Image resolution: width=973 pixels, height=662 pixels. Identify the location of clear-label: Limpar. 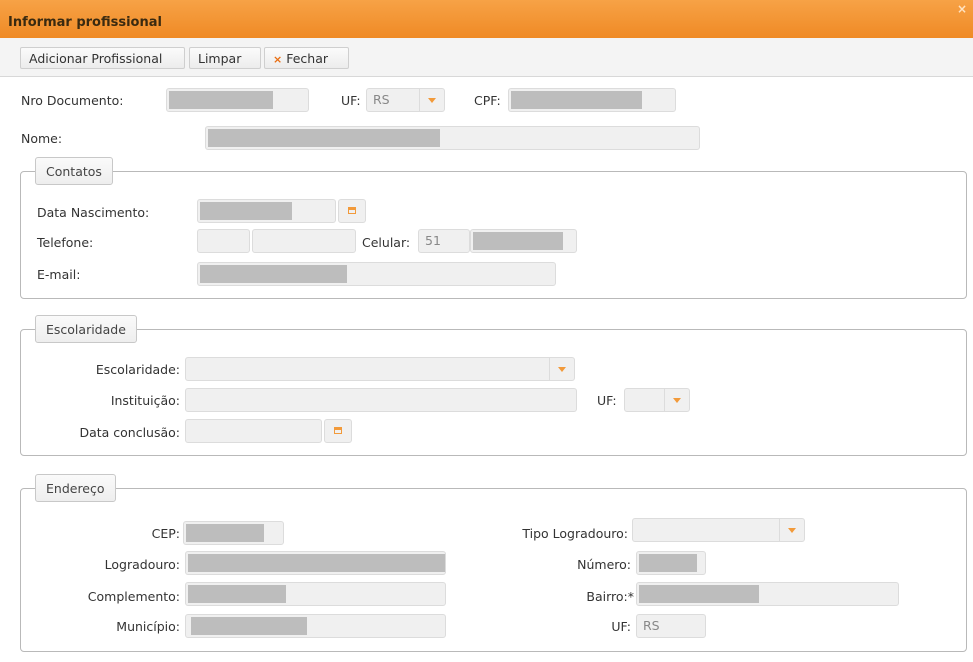
(220, 58).